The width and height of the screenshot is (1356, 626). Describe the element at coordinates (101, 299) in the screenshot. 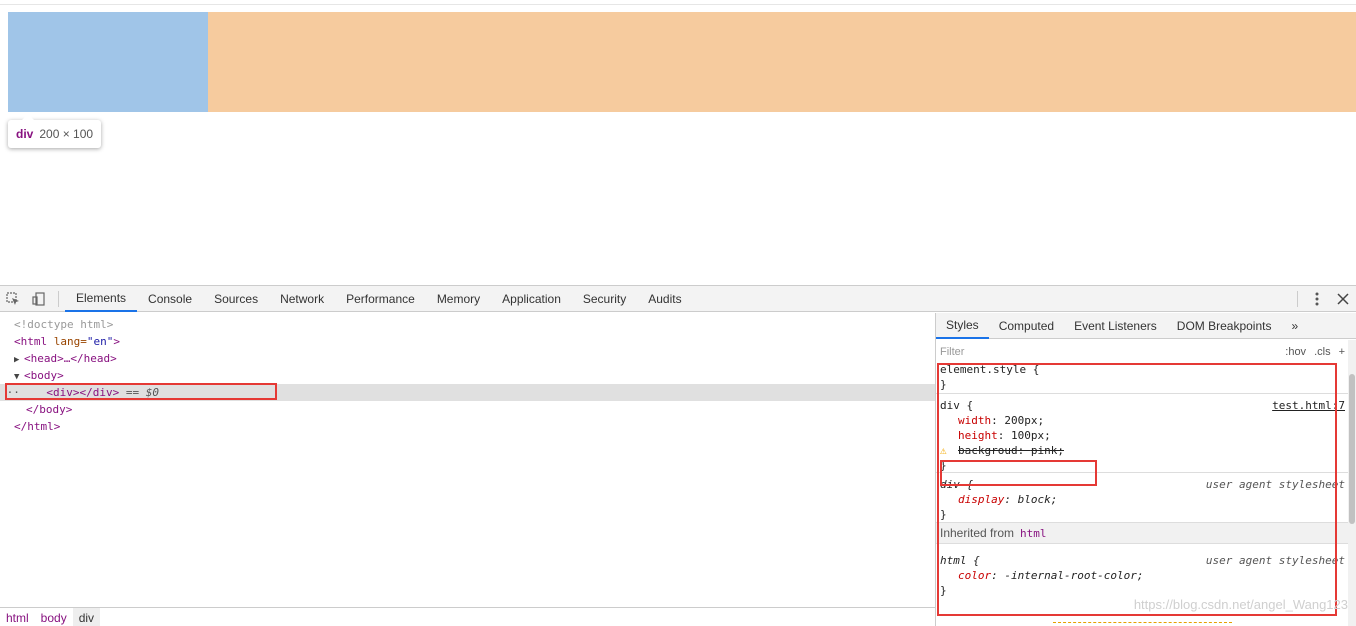

I see `tab-elements: Elements` at that location.